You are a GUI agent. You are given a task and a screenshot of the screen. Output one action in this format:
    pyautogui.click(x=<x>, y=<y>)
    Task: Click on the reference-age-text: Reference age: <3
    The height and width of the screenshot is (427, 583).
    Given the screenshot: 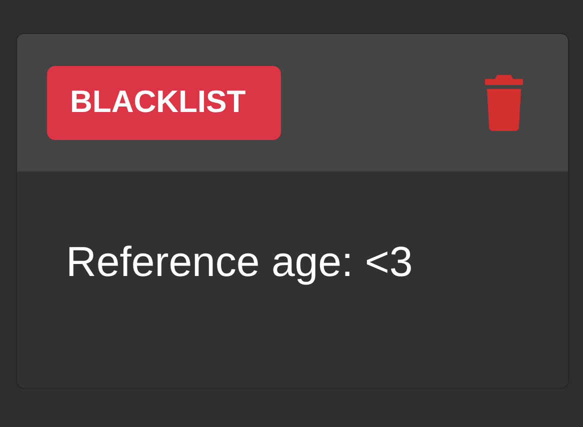 What is the action you would take?
    pyautogui.click(x=239, y=261)
    